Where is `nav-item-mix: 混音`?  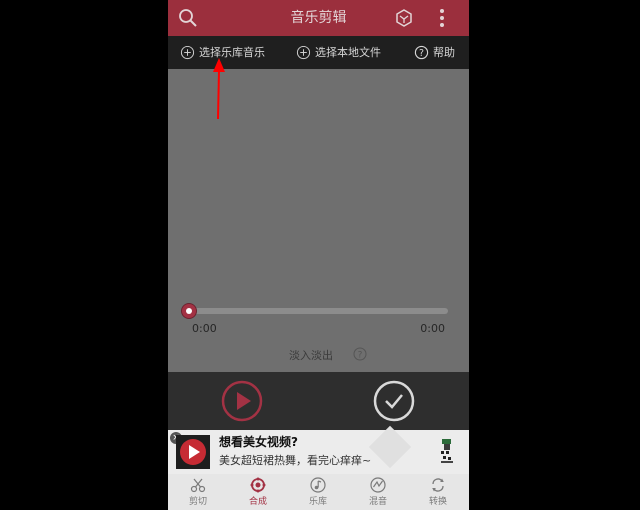
nav-item-mix: 混音 is located at coordinates (378, 492).